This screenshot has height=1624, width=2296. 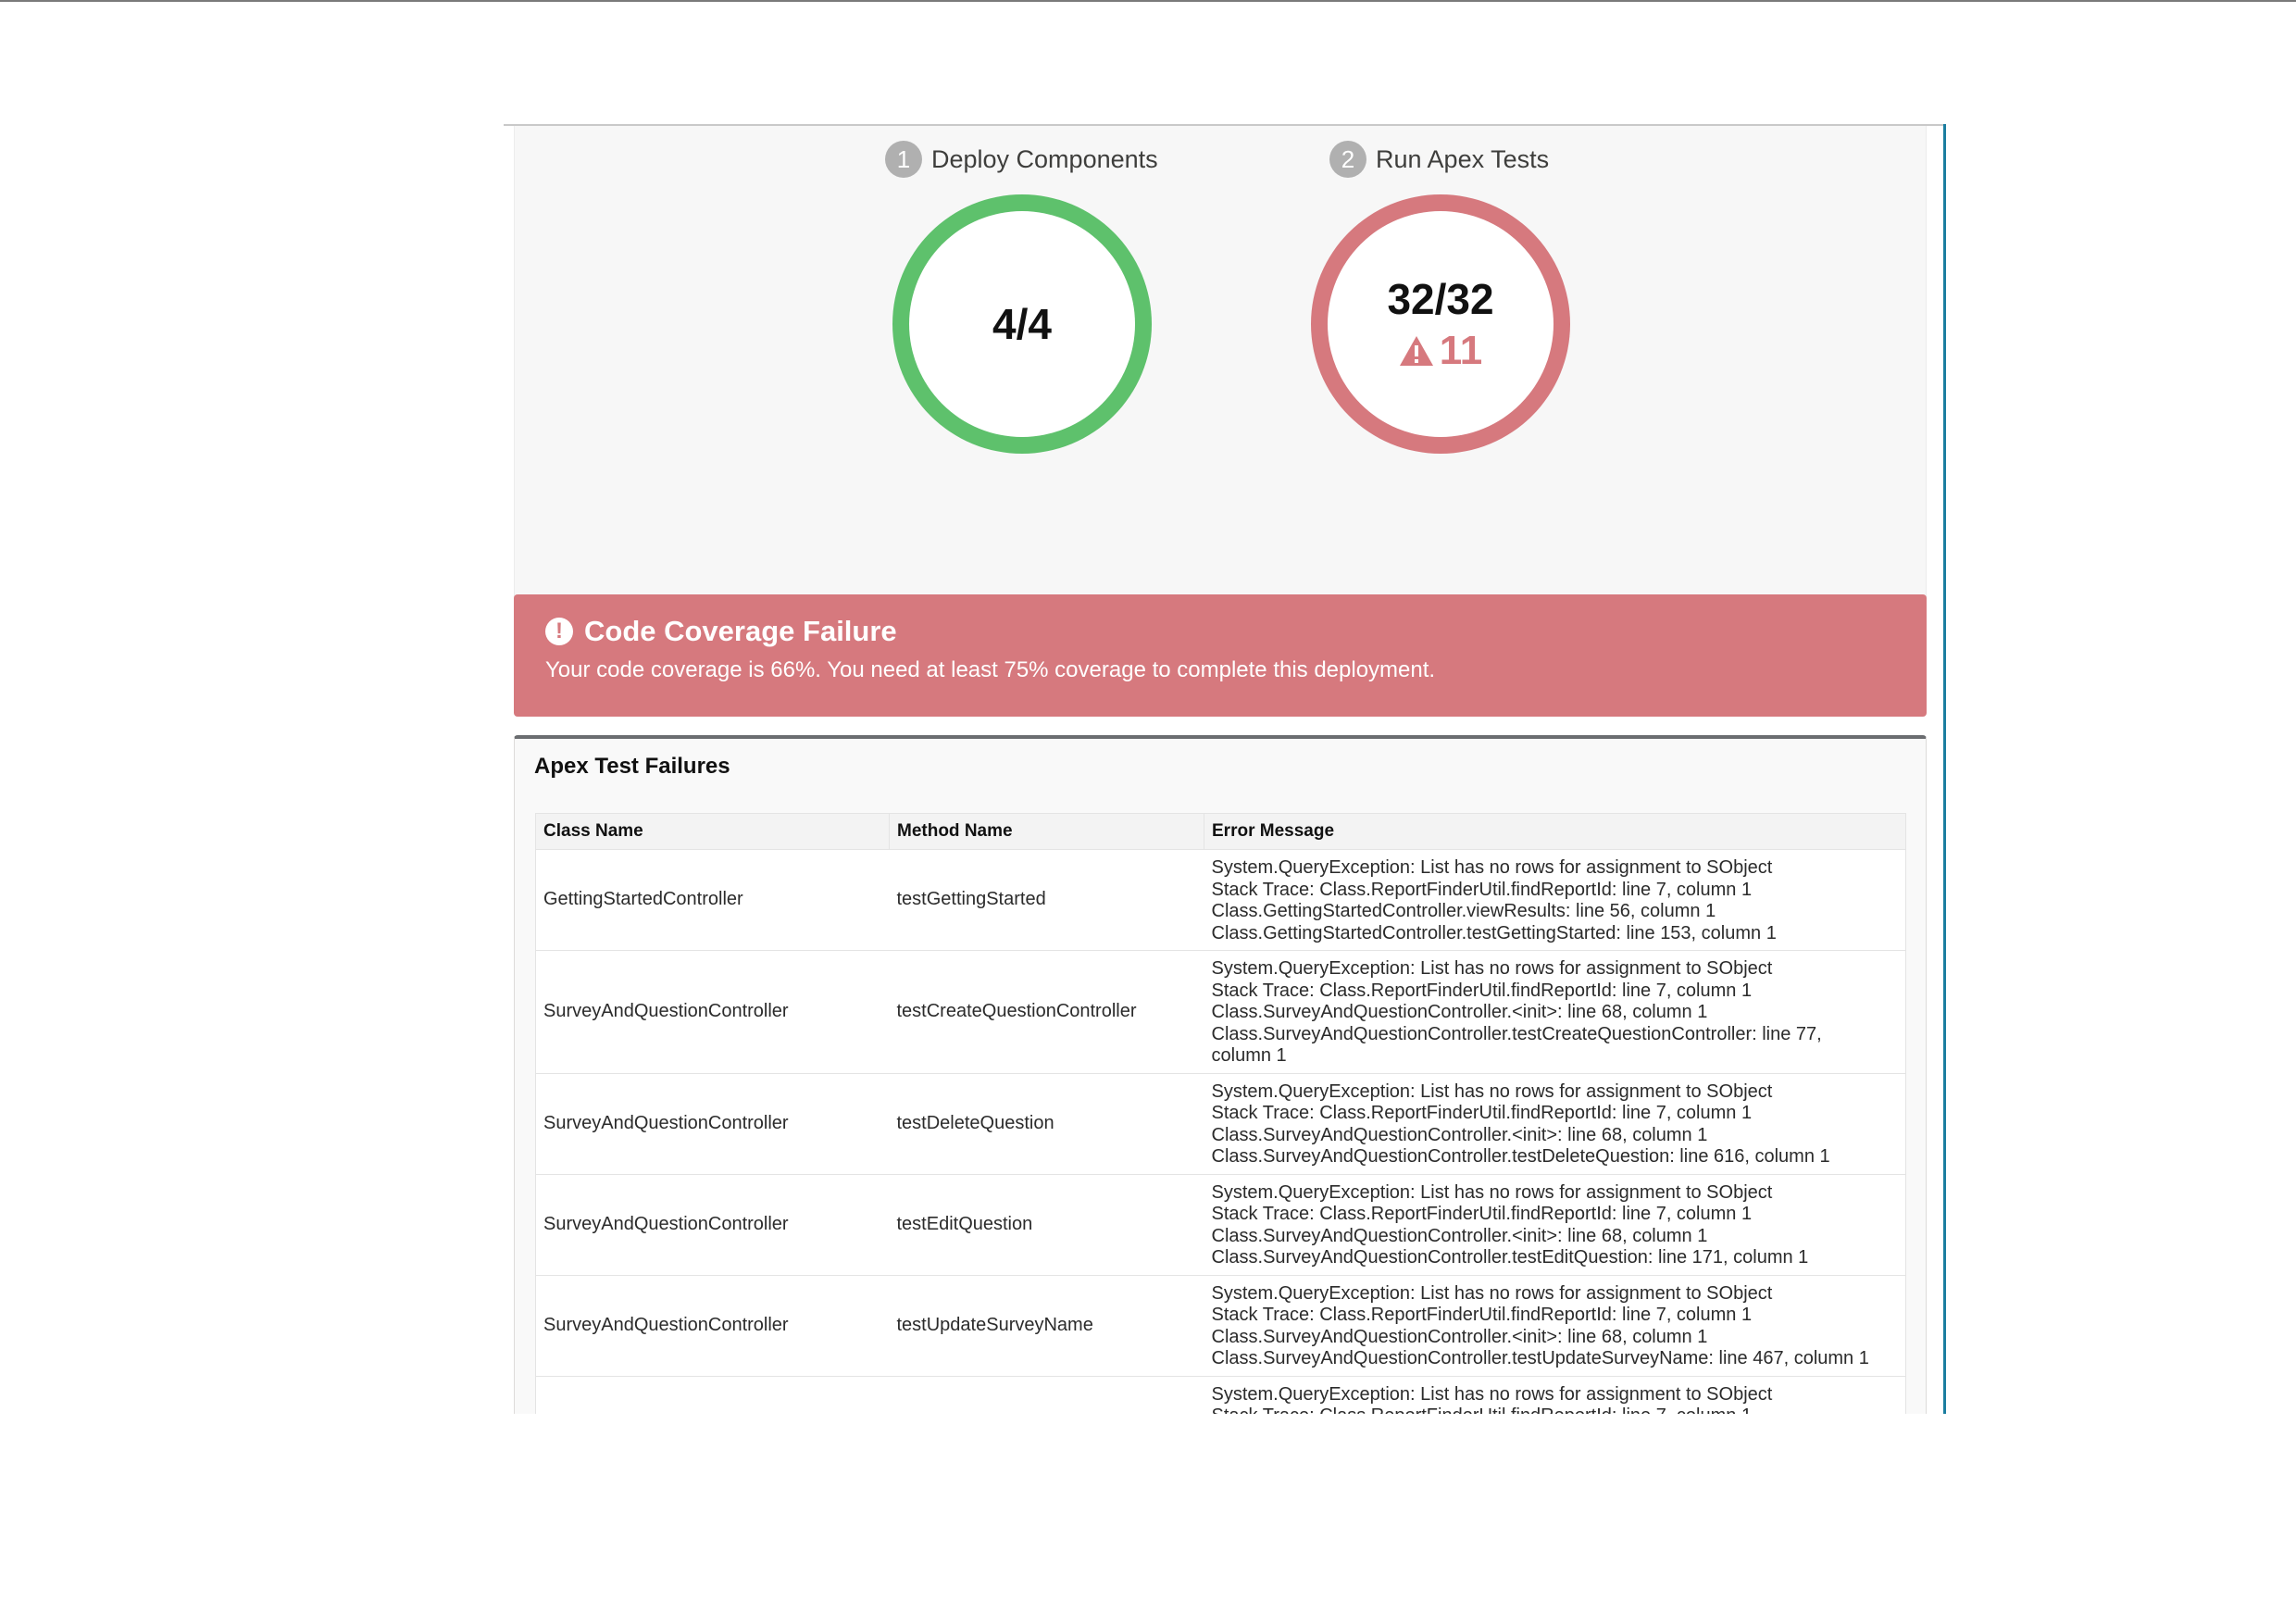 What do you see at coordinates (1046, 1123) in the screenshot?
I see `method-name-cell: testDeleteQuestion` at bounding box center [1046, 1123].